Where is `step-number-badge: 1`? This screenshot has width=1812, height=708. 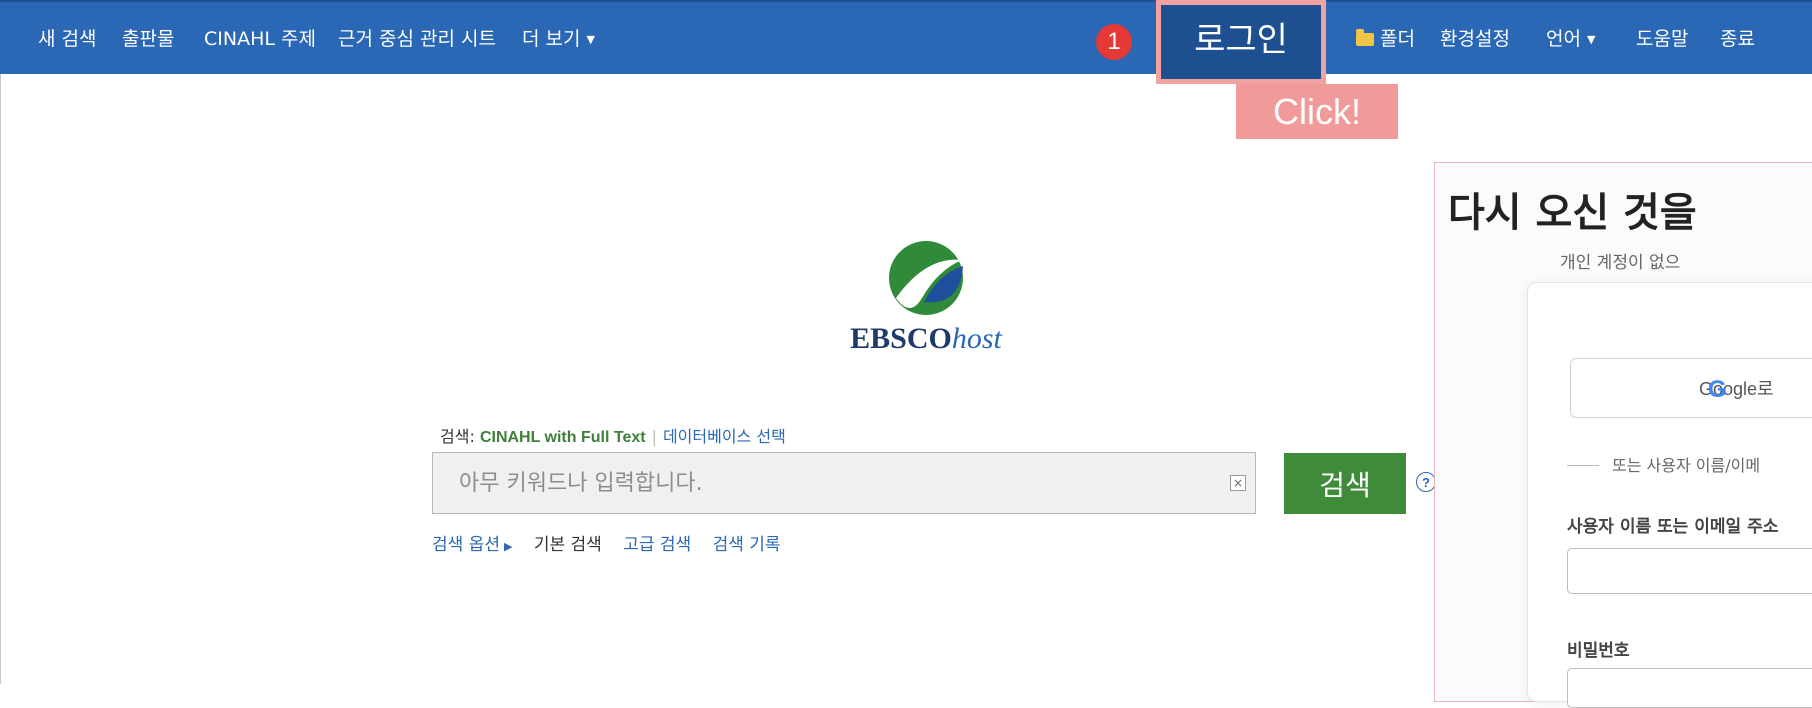 step-number-badge: 1 is located at coordinates (1114, 42).